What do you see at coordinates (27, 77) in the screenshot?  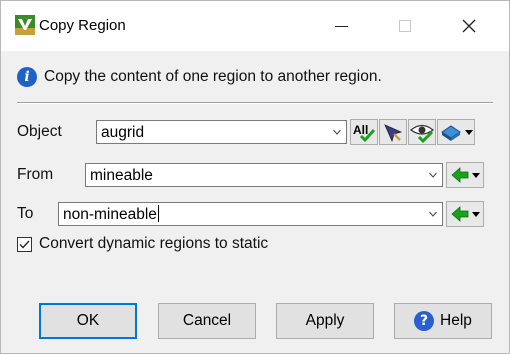 I see `info-icon: i` at bounding box center [27, 77].